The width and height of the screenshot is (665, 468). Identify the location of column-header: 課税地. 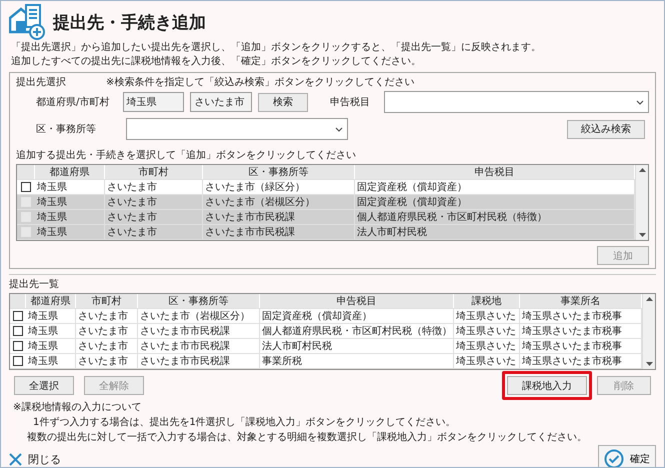
(487, 301).